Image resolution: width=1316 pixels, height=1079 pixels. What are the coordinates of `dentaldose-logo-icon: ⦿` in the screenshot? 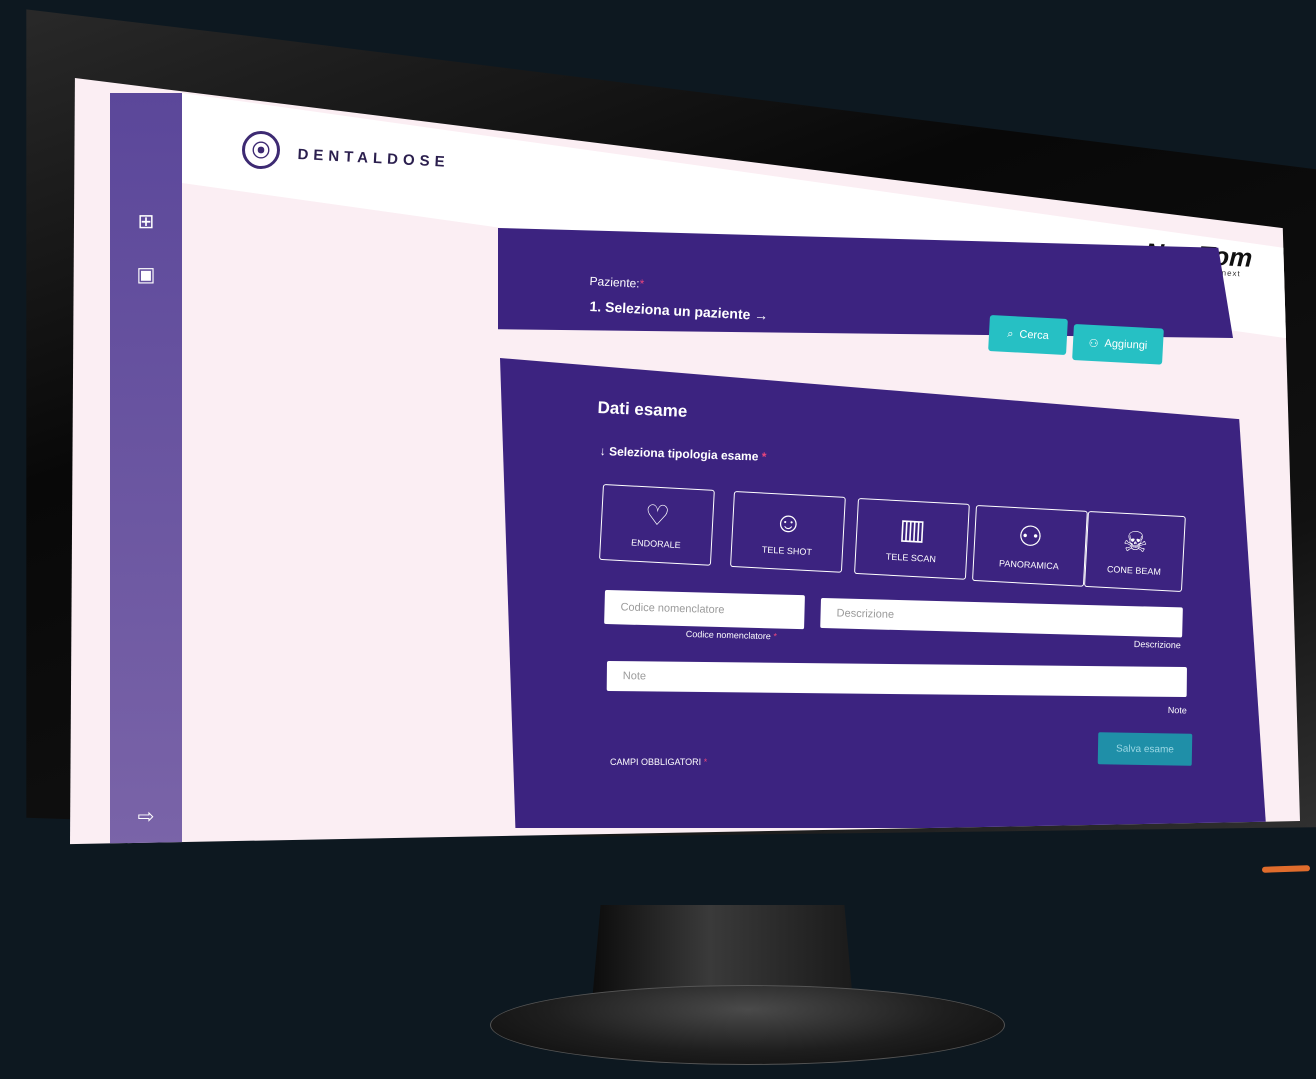 It's located at (261, 150).